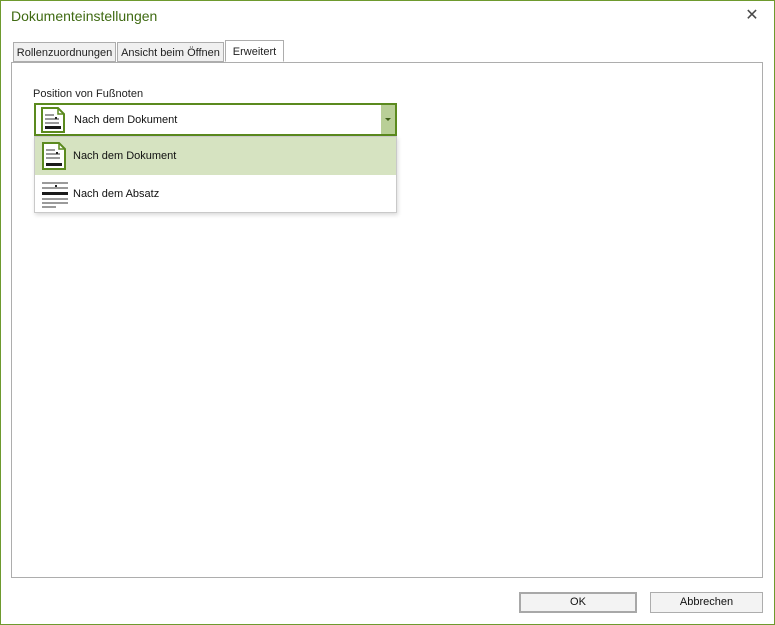 Image resolution: width=775 pixels, height=625 pixels. I want to click on option-nach-dem-dokument: Nach dem Dokument, so click(215, 156).